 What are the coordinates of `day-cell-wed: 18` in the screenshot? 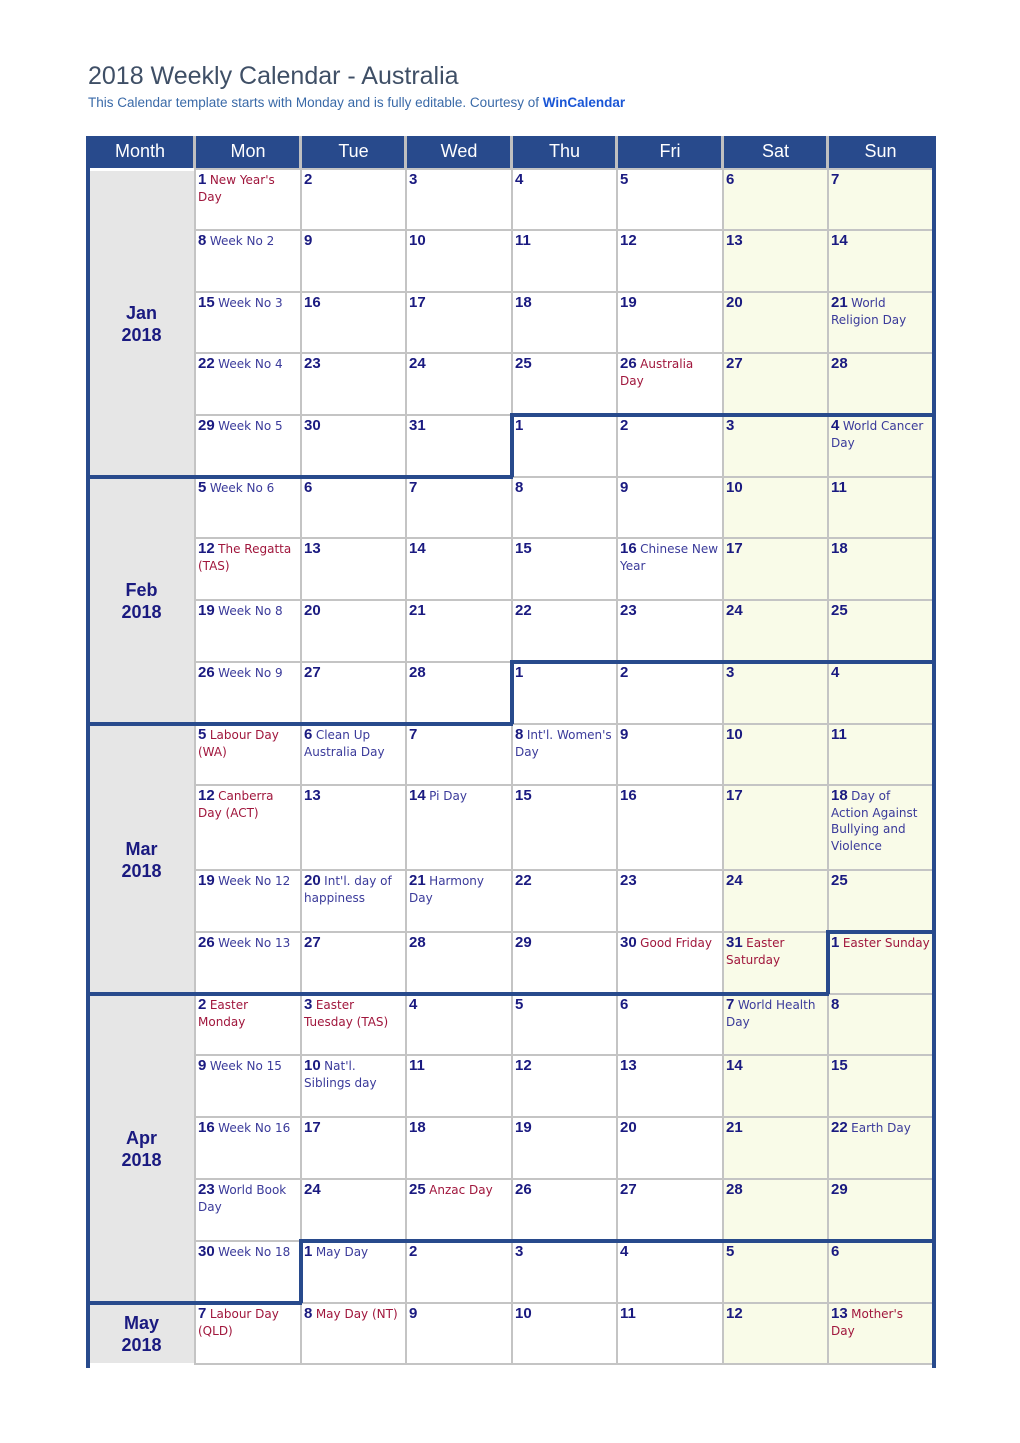 It's located at (459, 1148).